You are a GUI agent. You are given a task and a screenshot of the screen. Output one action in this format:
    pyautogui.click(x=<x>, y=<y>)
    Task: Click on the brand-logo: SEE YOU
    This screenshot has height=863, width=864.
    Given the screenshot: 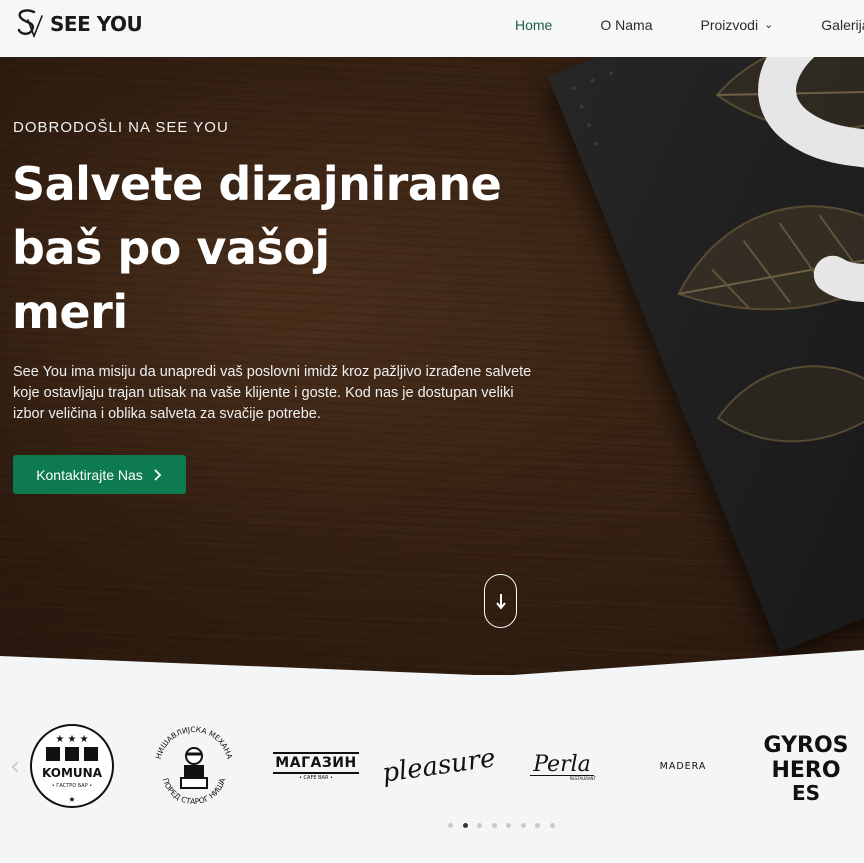 What is the action you would take?
    pyautogui.click(x=77, y=24)
    